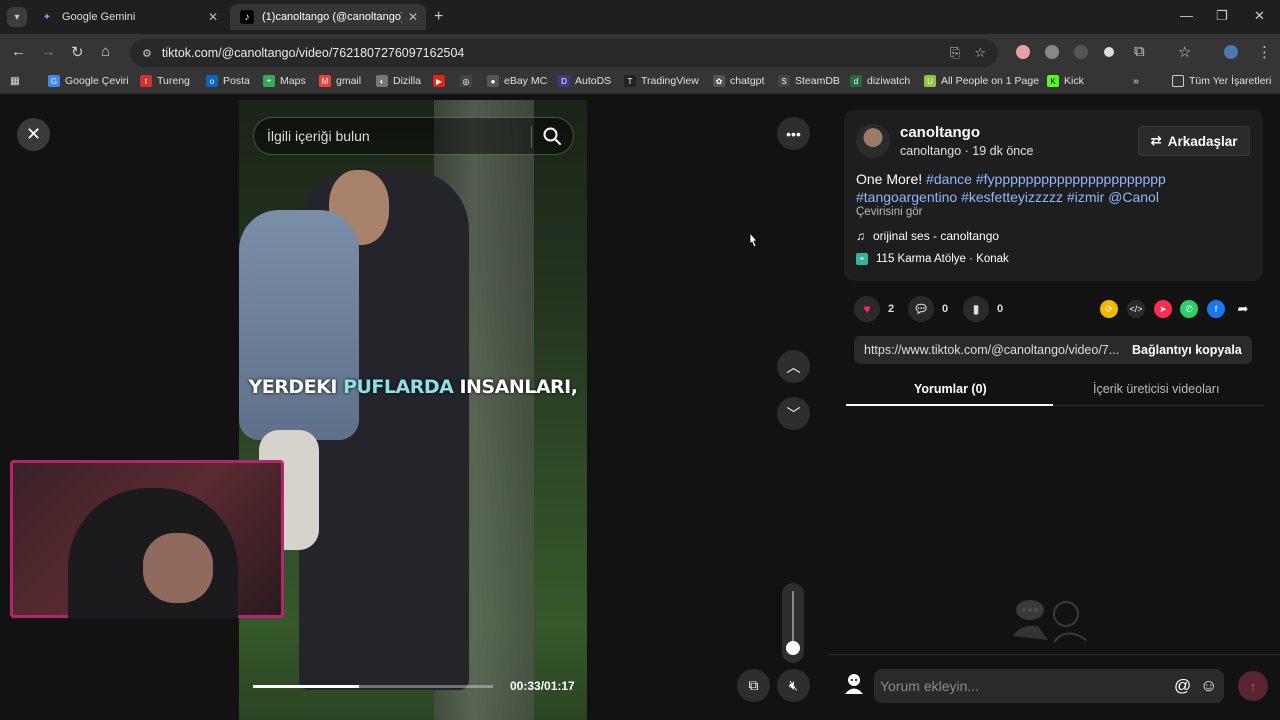 The image size is (1280, 720). Describe the element at coordinates (394, 136) in the screenshot. I see `search-input` at that location.